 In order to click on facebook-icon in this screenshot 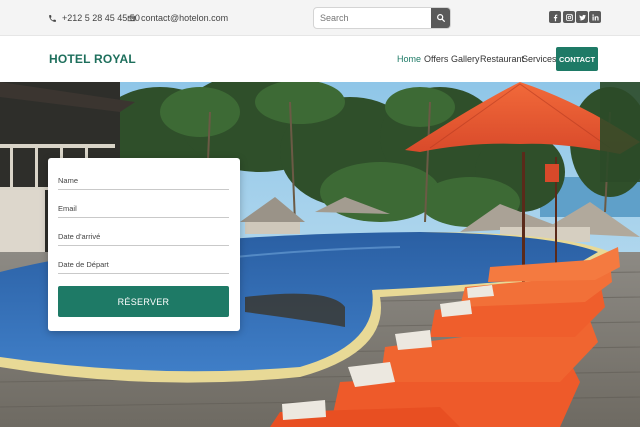, I will do `click(555, 17)`.